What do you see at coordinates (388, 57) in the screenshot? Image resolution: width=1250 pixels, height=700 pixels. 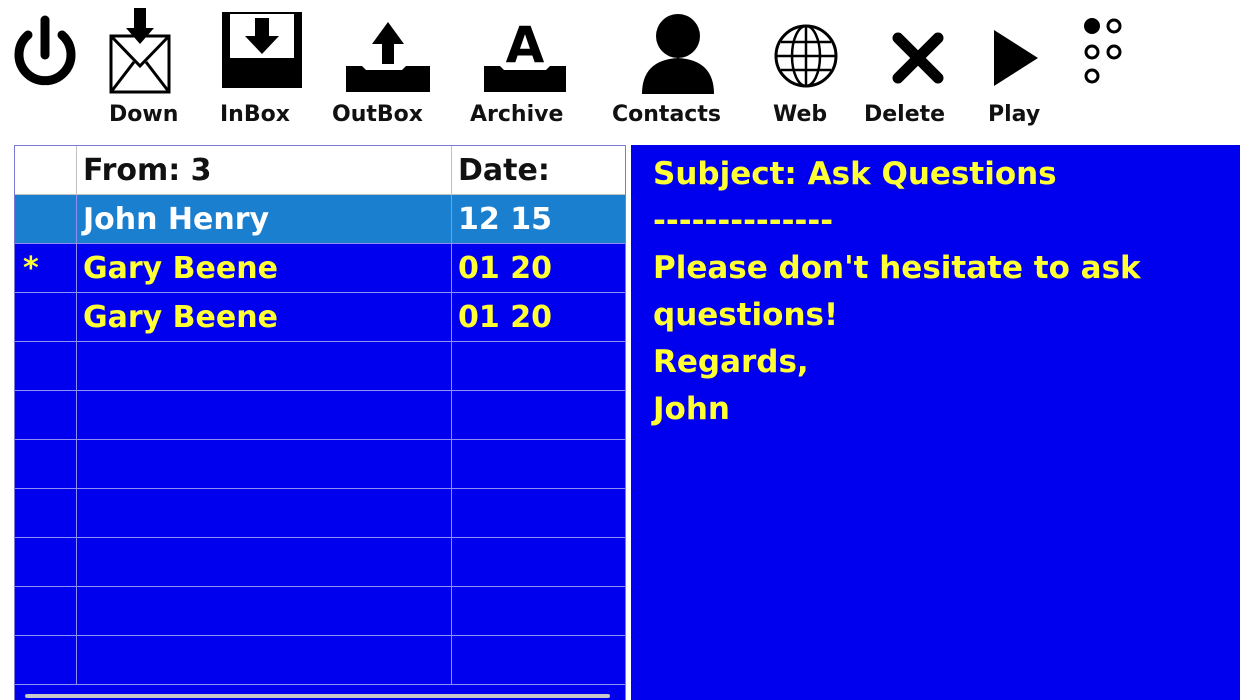 I see `outbox-icon` at bounding box center [388, 57].